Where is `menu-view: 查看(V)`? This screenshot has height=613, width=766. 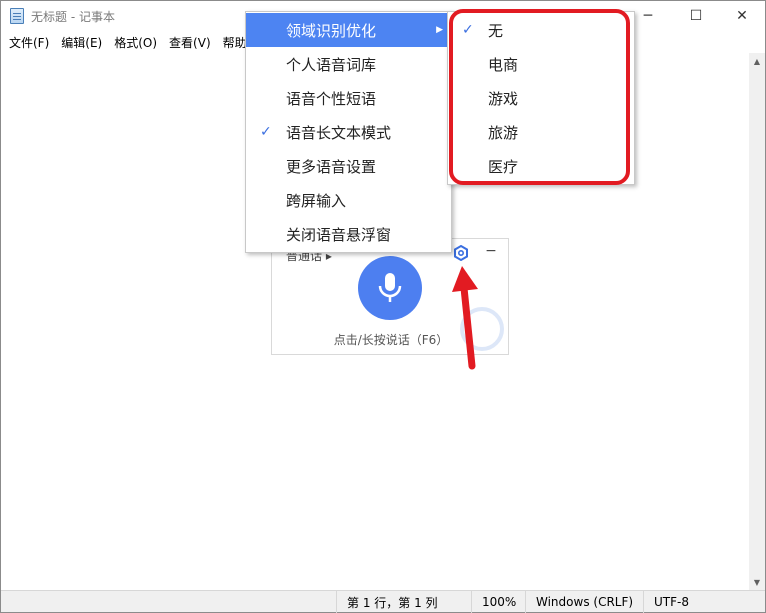
menu-view: 查看(V) is located at coordinates (190, 42).